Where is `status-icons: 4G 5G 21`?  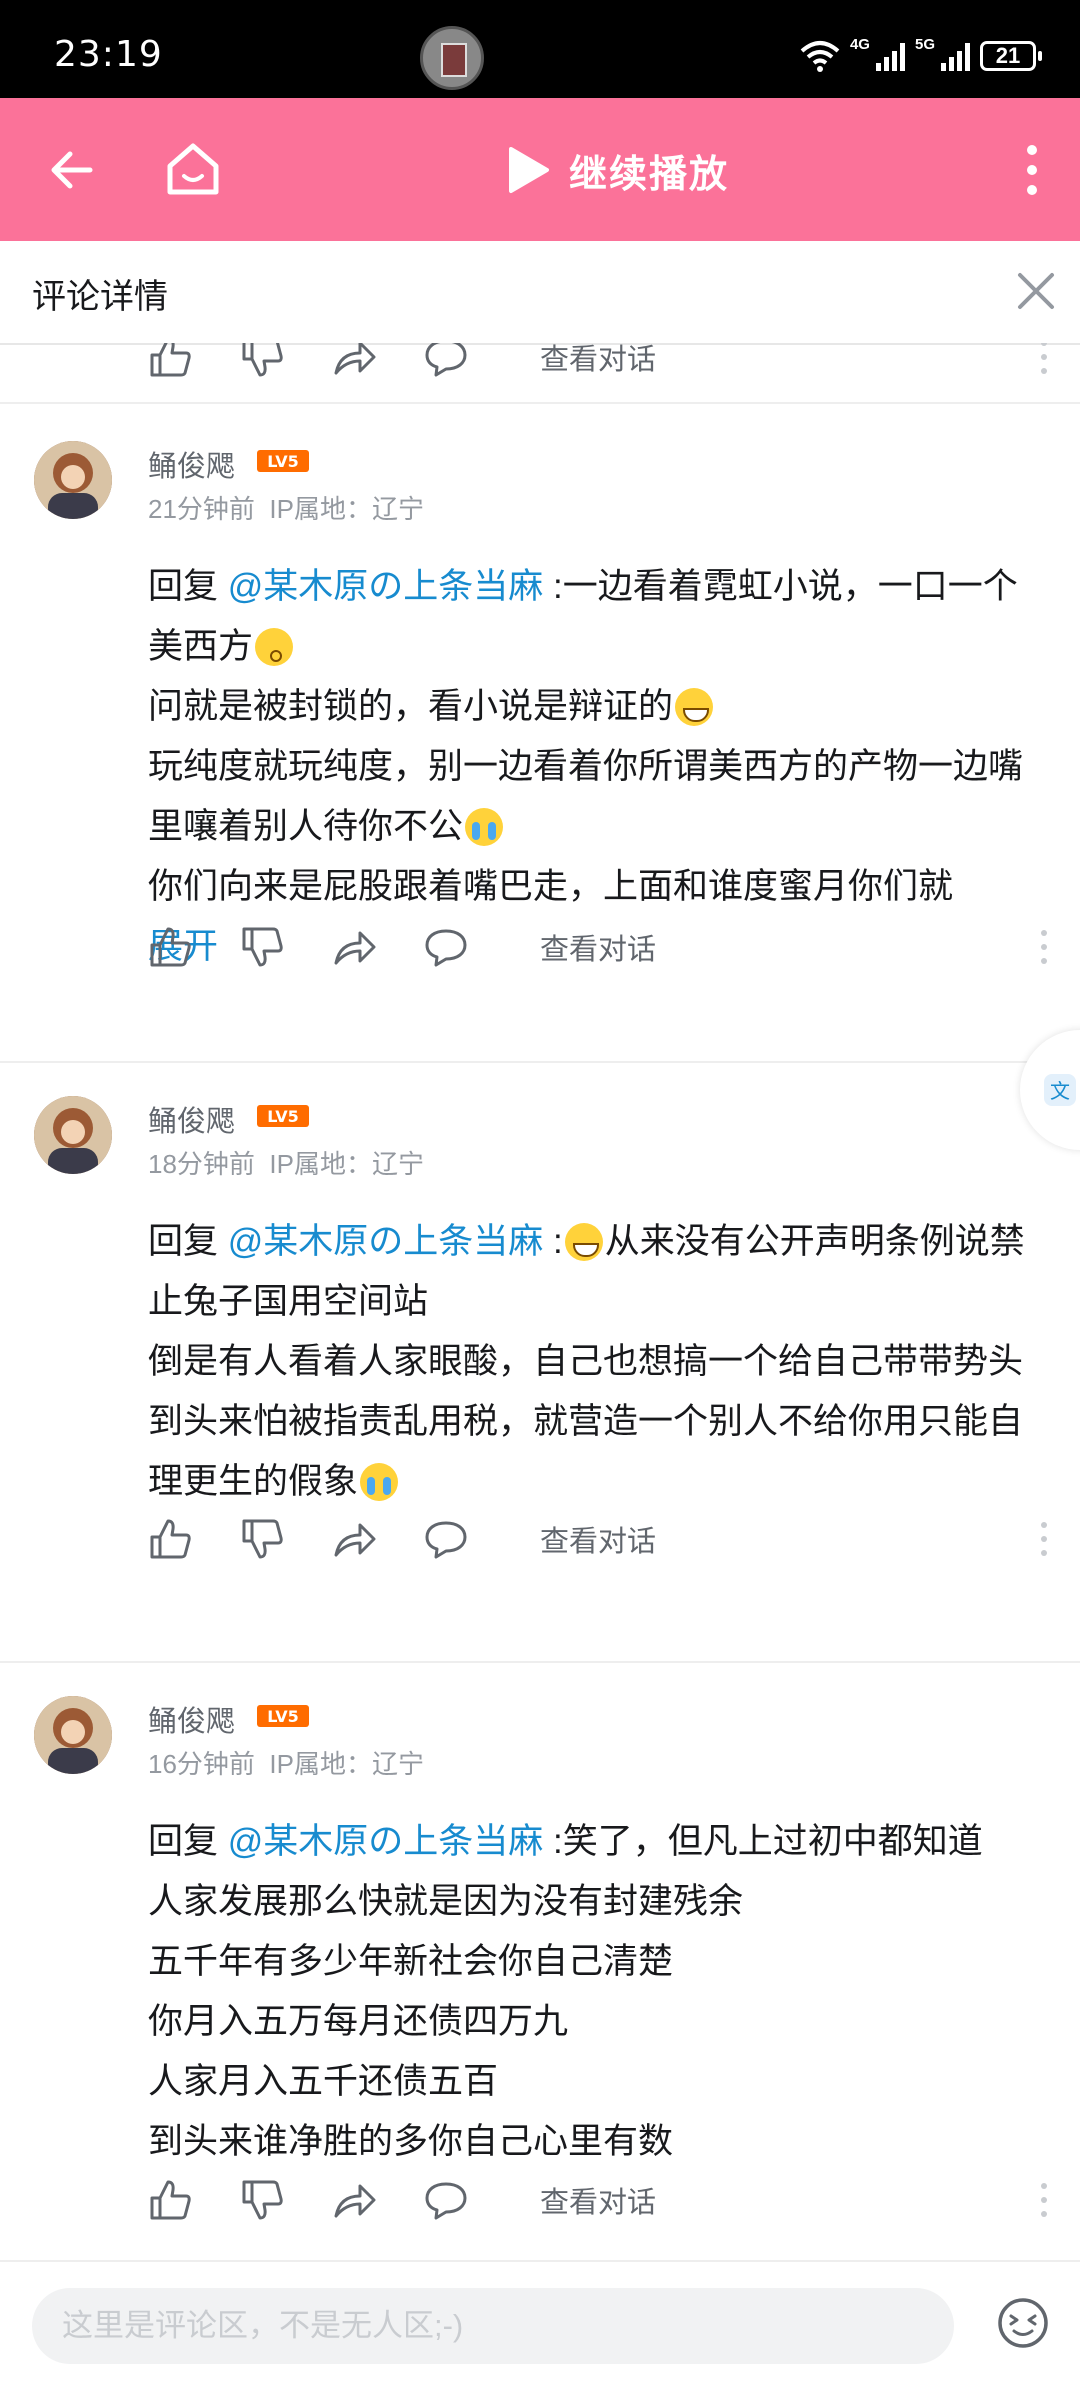 status-icons: 4G 5G 21 is located at coordinates (921, 56).